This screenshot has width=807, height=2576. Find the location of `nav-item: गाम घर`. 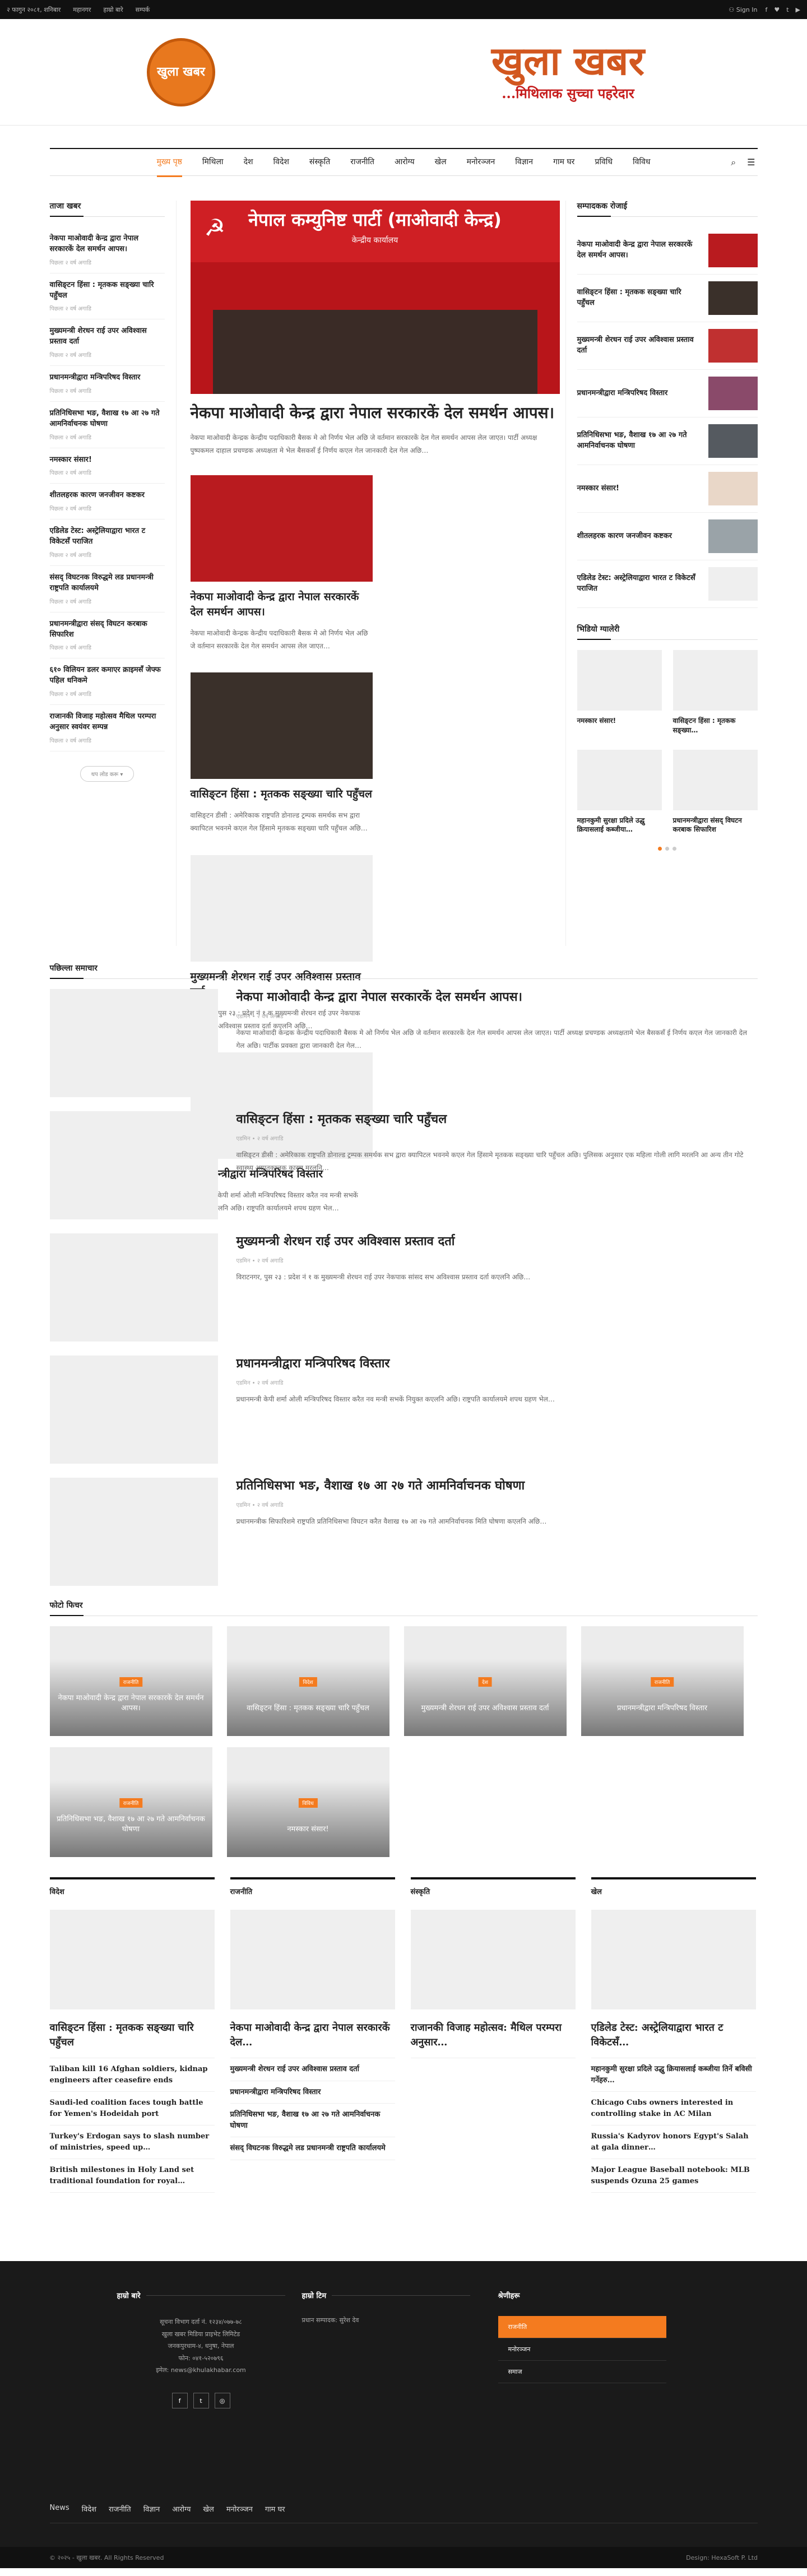

nav-item: गाम घर is located at coordinates (563, 162).